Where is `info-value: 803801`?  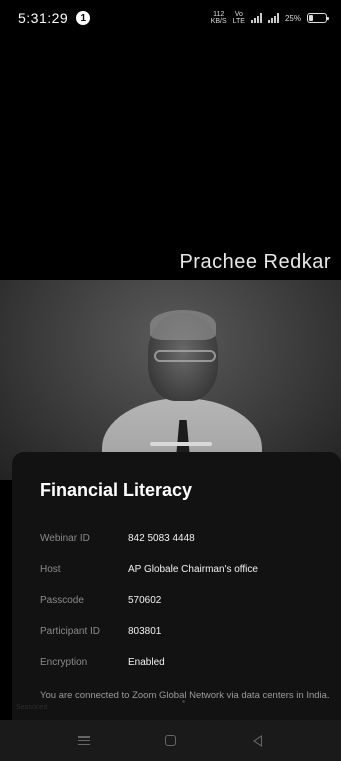 info-value: 803801 is located at coordinates (145, 631).